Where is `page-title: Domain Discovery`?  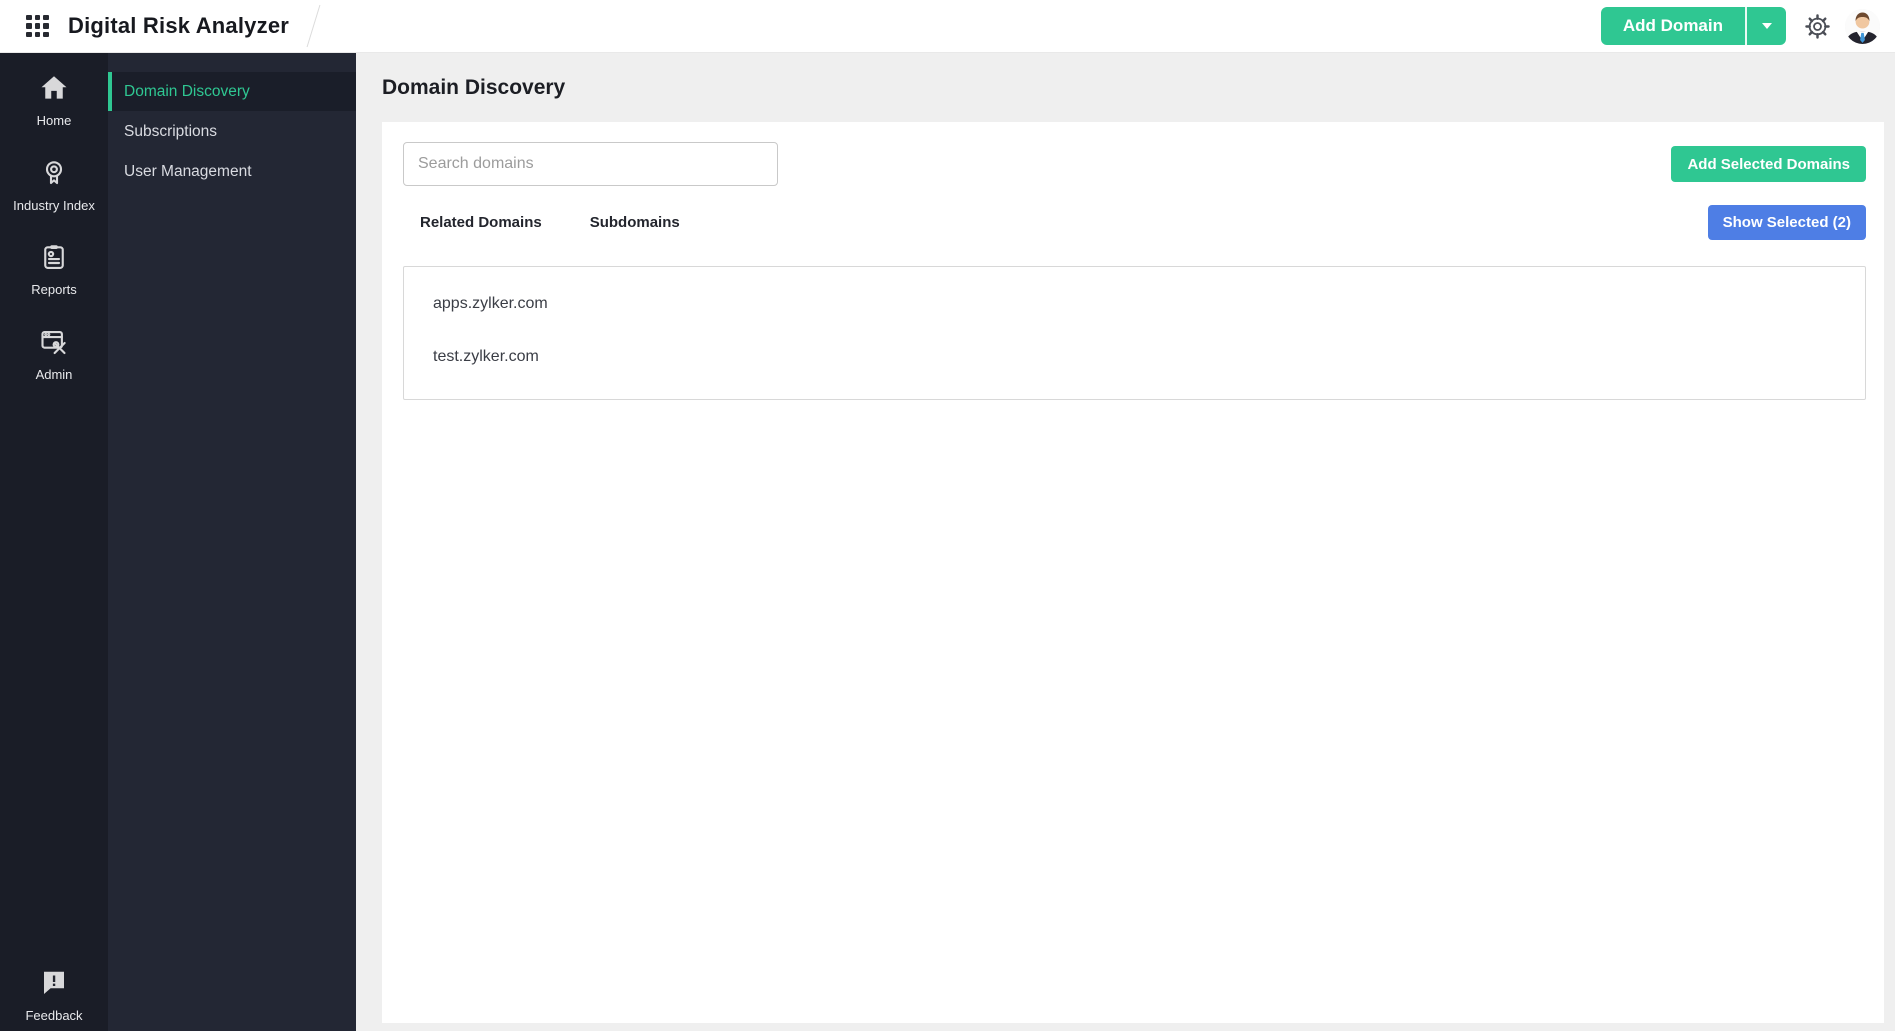 page-title: Domain Discovery is located at coordinates (474, 87).